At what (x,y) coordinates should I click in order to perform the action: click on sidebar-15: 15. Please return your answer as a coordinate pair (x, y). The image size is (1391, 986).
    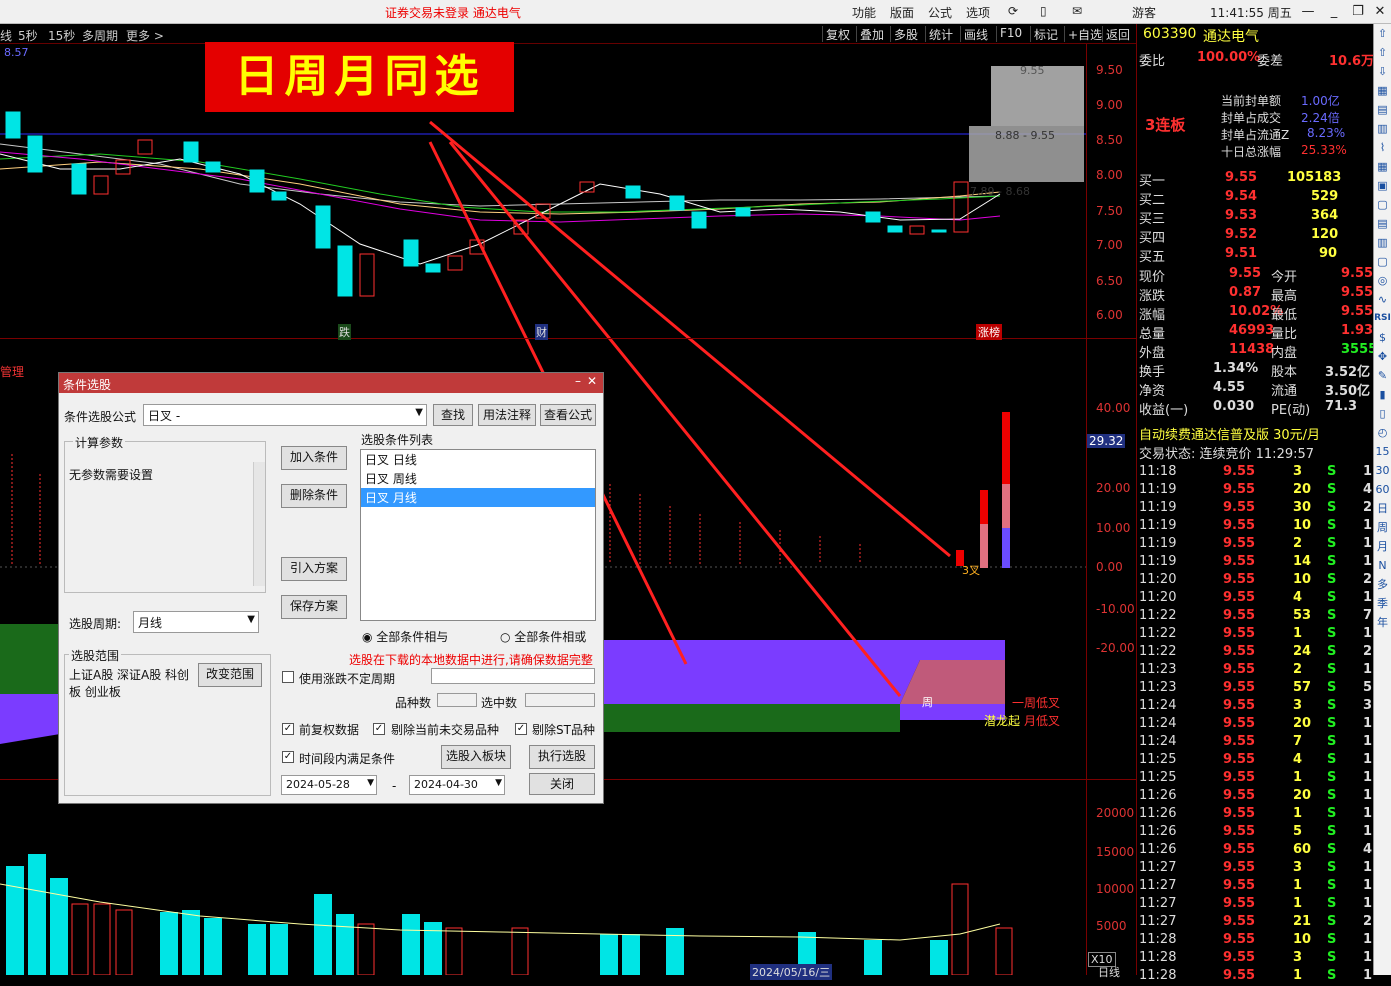
    Looking at the image, I should click on (1382, 451).